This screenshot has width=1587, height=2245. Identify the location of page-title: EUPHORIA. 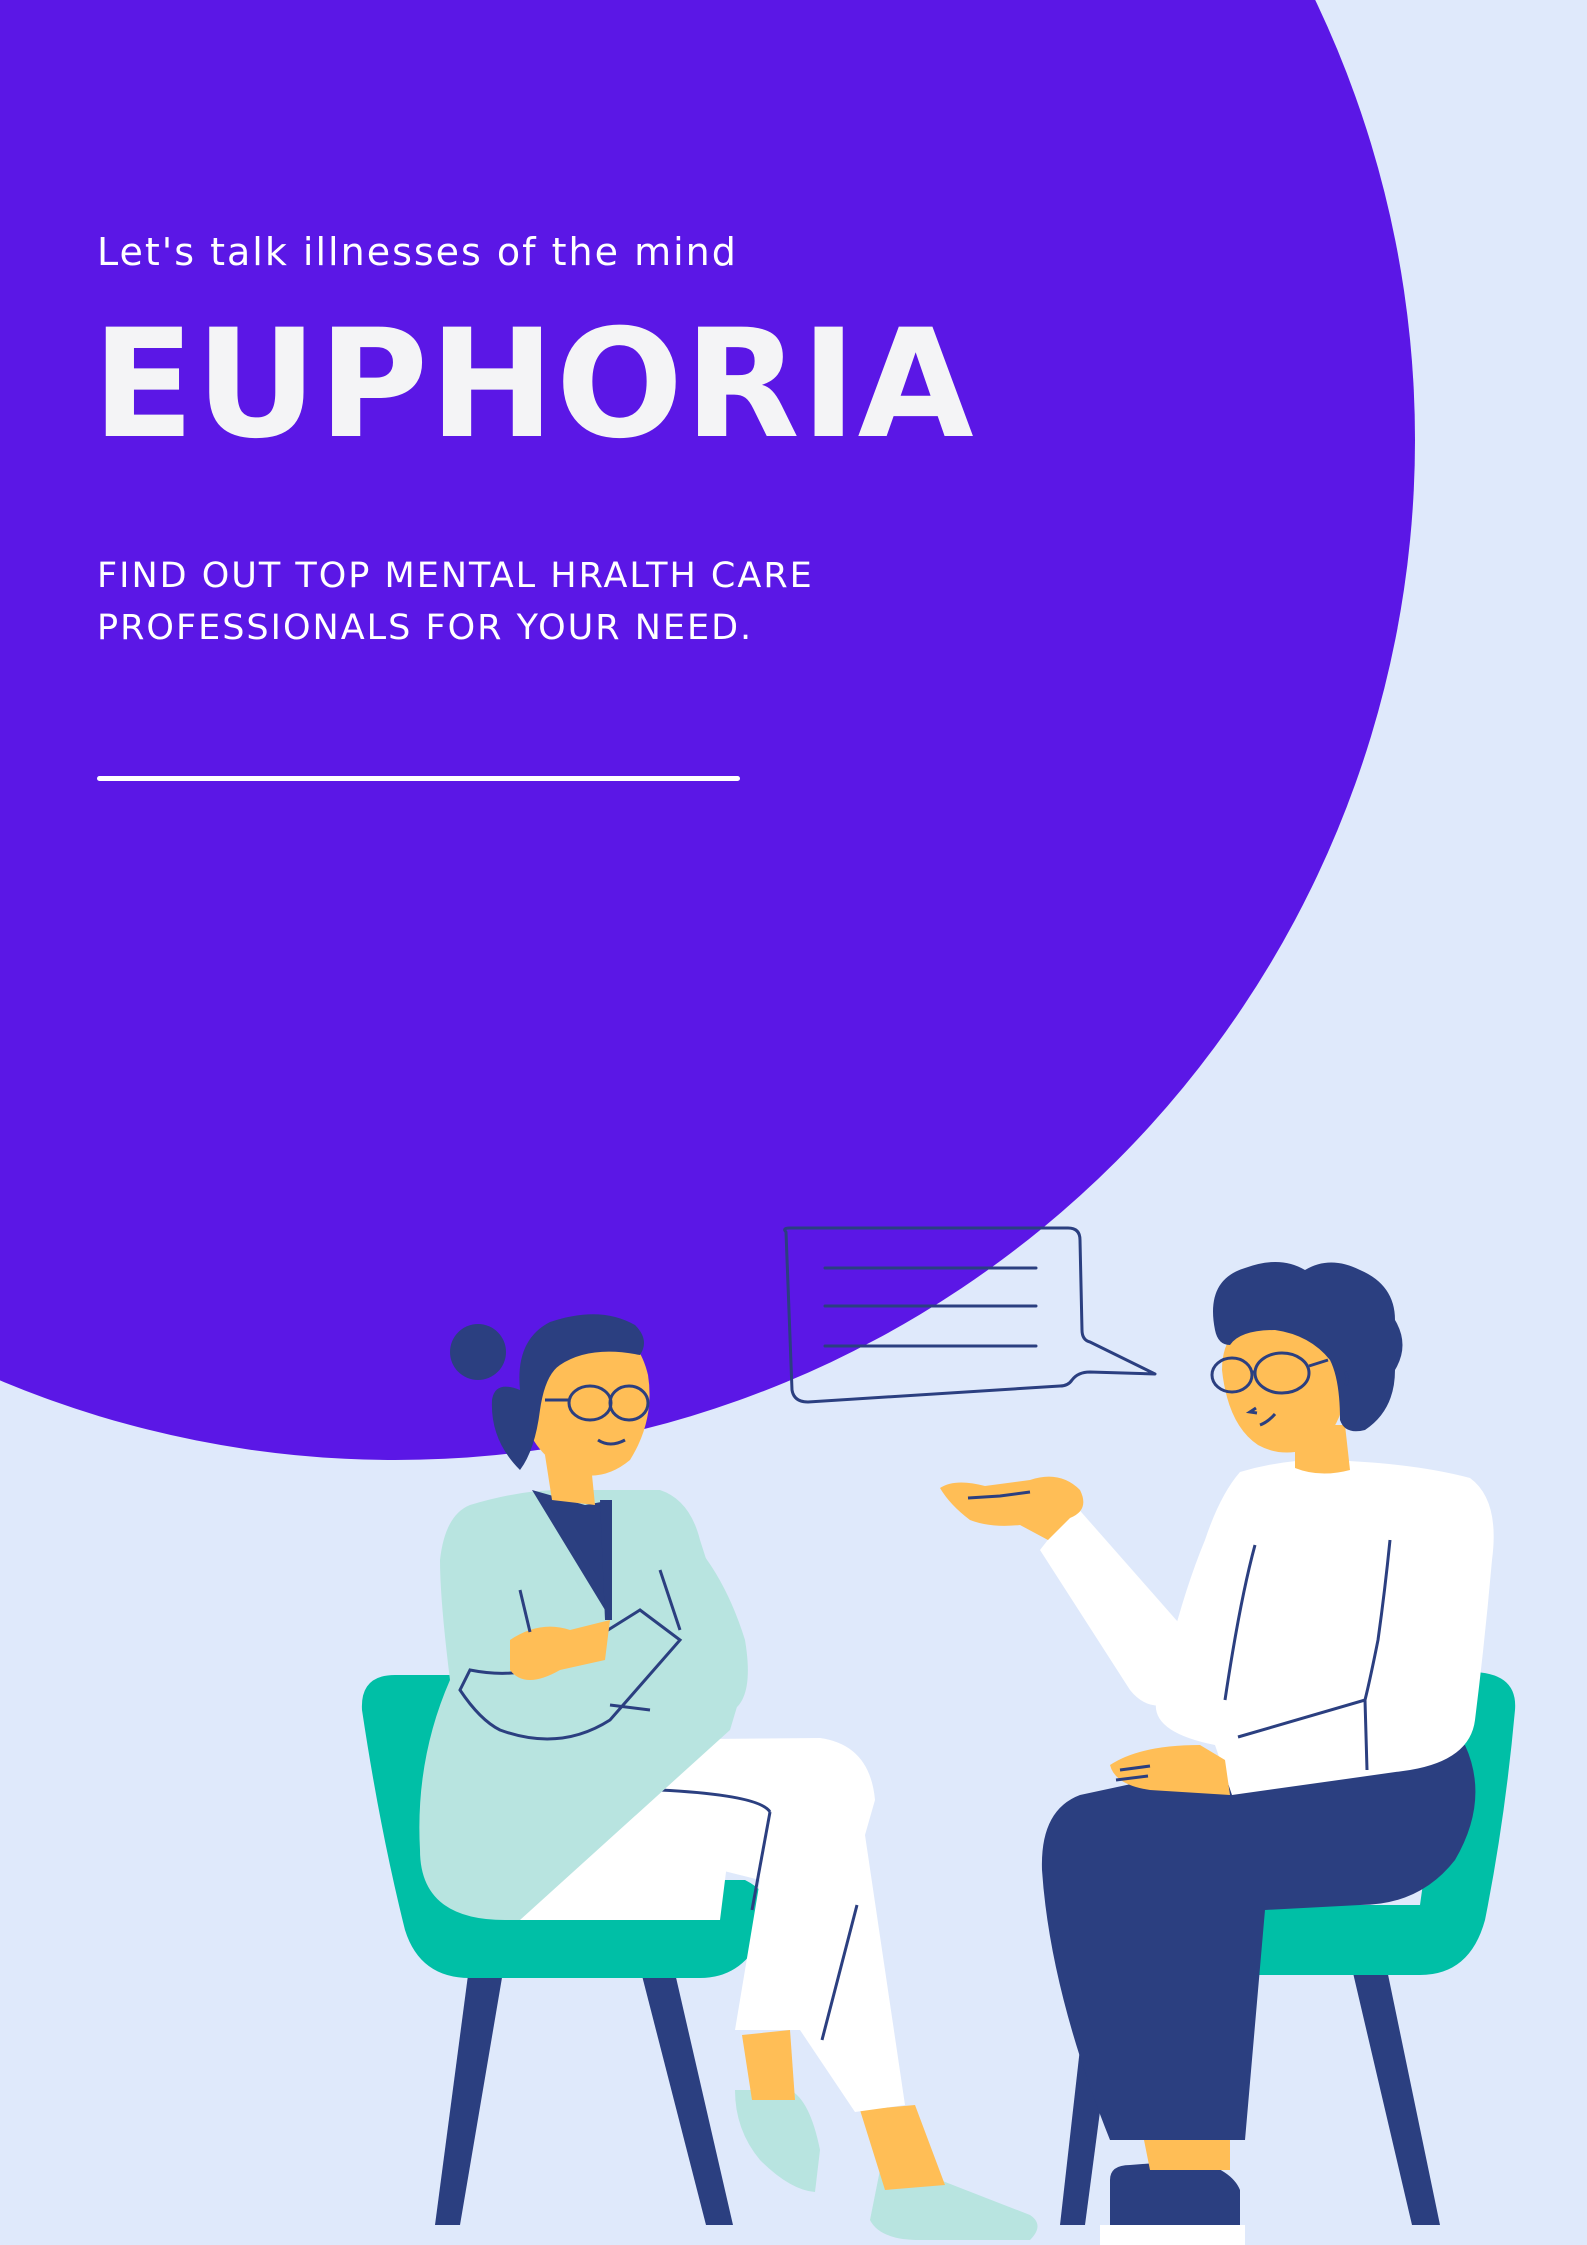
(533, 385).